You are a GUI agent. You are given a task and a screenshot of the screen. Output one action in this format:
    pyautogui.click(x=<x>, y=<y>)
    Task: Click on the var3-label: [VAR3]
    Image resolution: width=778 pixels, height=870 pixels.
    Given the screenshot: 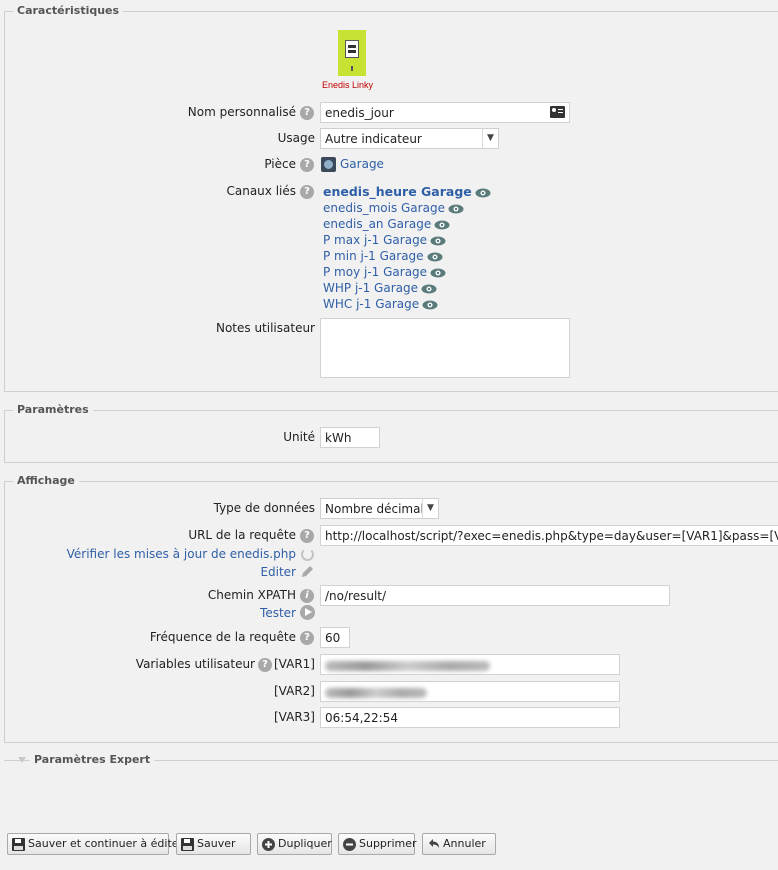 What is the action you would take?
    pyautogui.click(x=294, y=717)
    